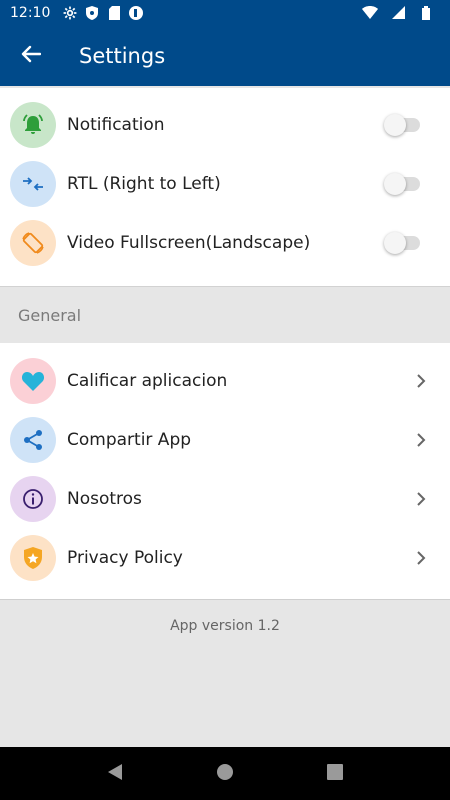 The height and width of the screenshot is (800, 450). I want to click on wifi-icon, so click(370, 13).